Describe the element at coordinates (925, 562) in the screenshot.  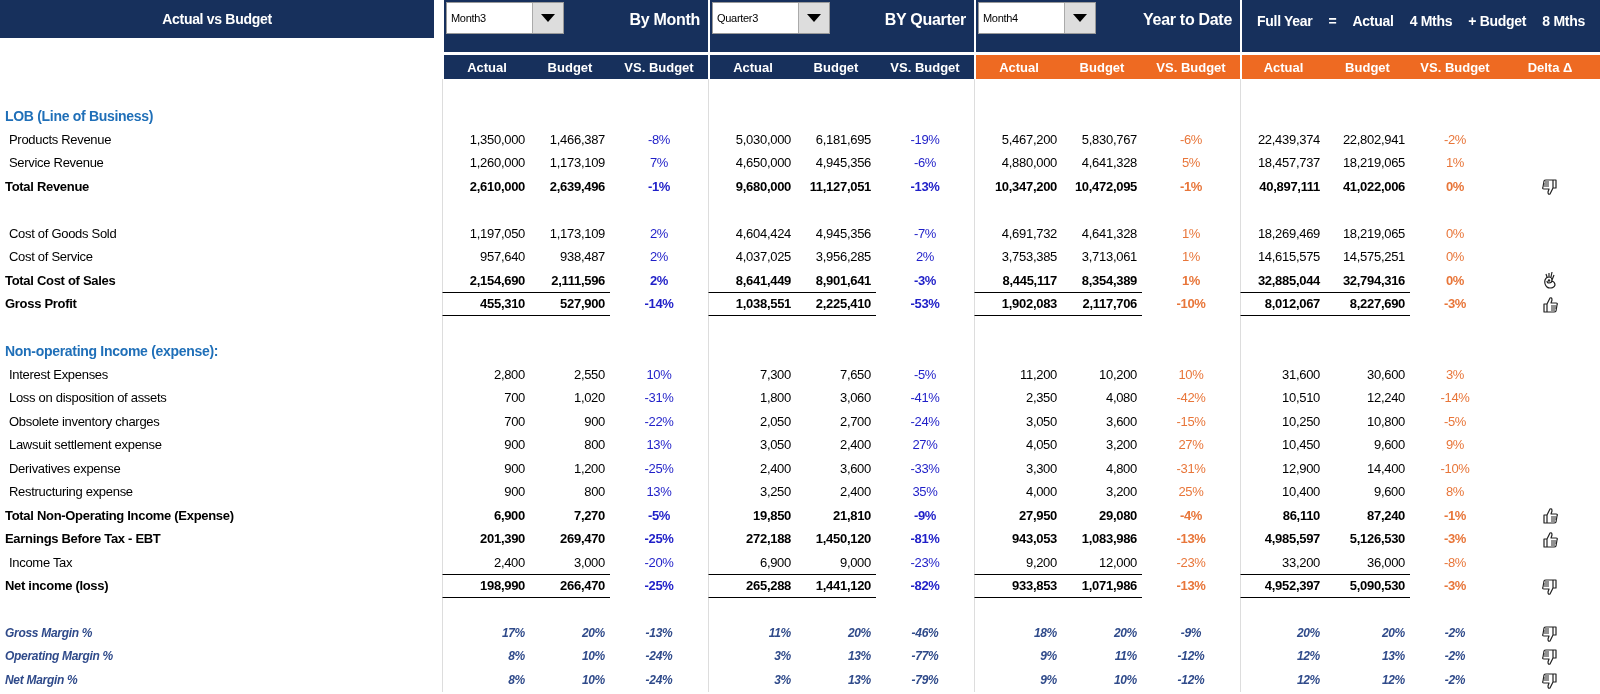
I see `variance-cell: -23%` at that location.